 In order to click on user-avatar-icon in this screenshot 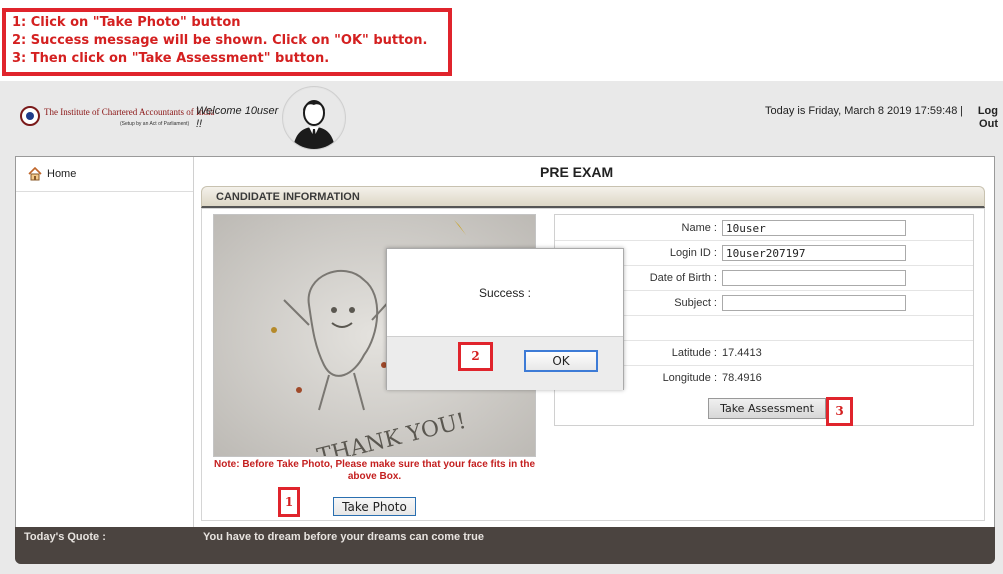, I will do `click(314, 118)`.